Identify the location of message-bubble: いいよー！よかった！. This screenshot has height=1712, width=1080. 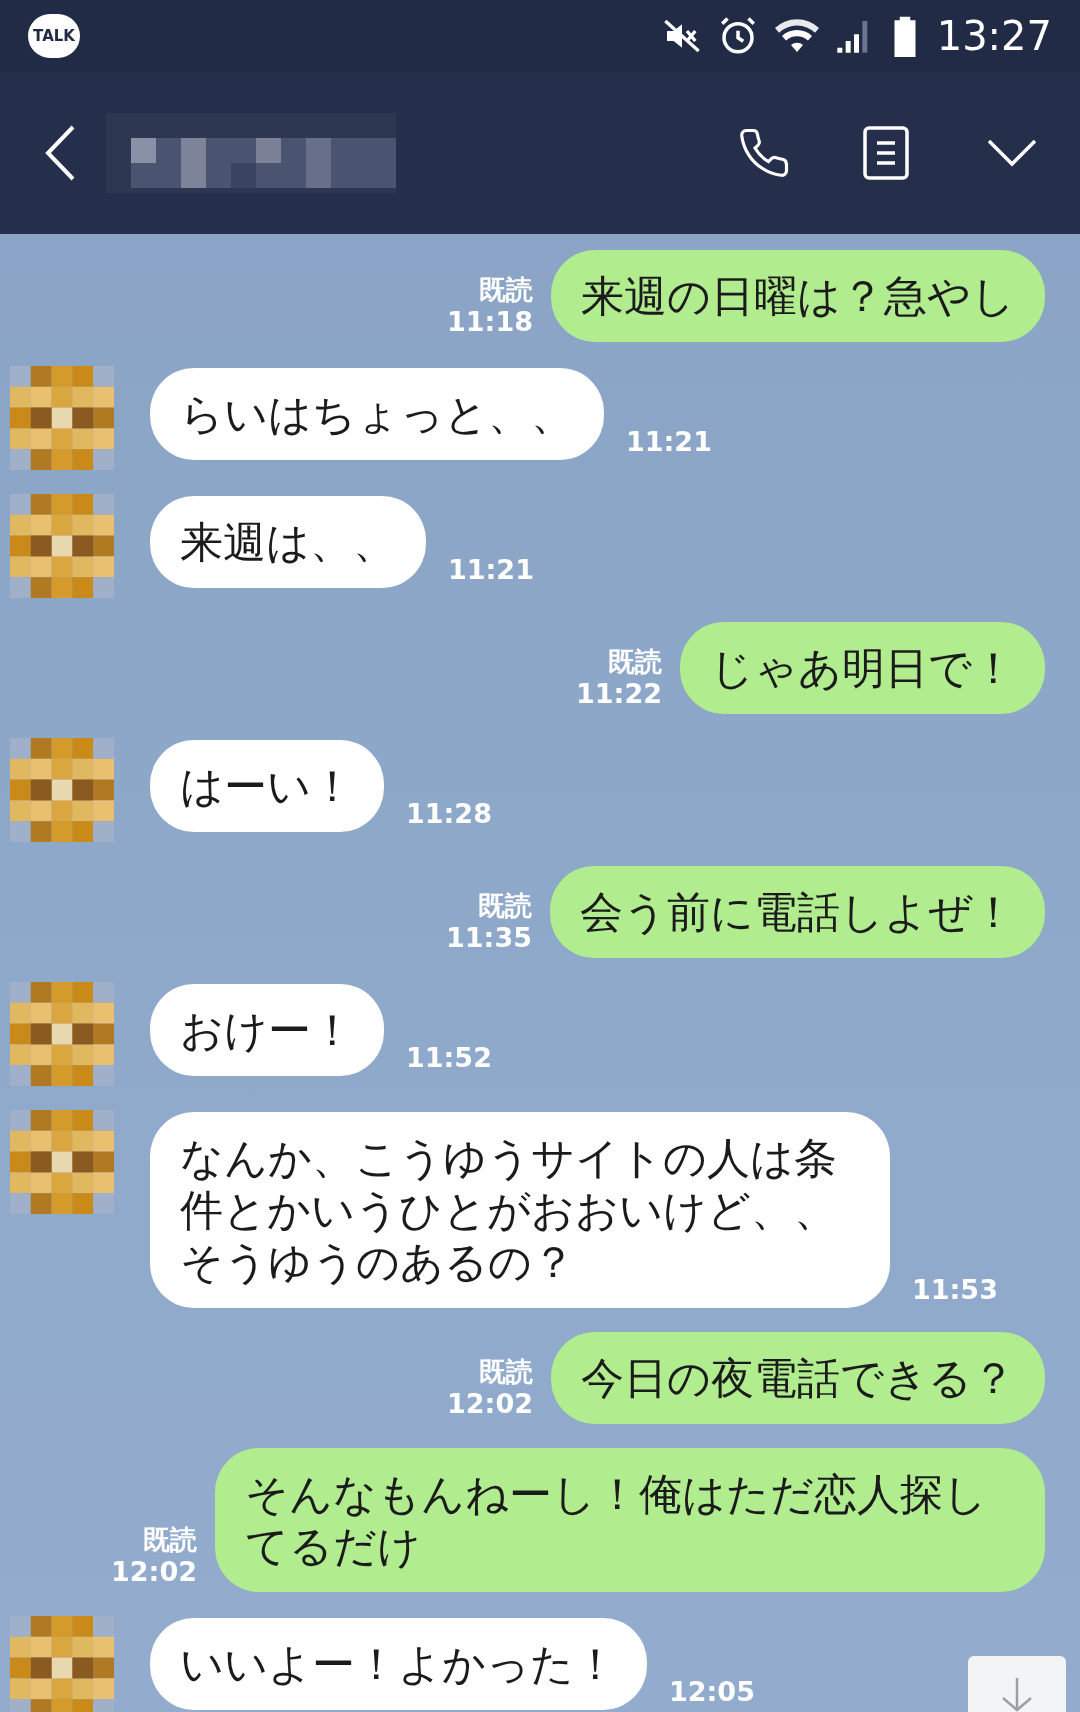
(398, 1664).